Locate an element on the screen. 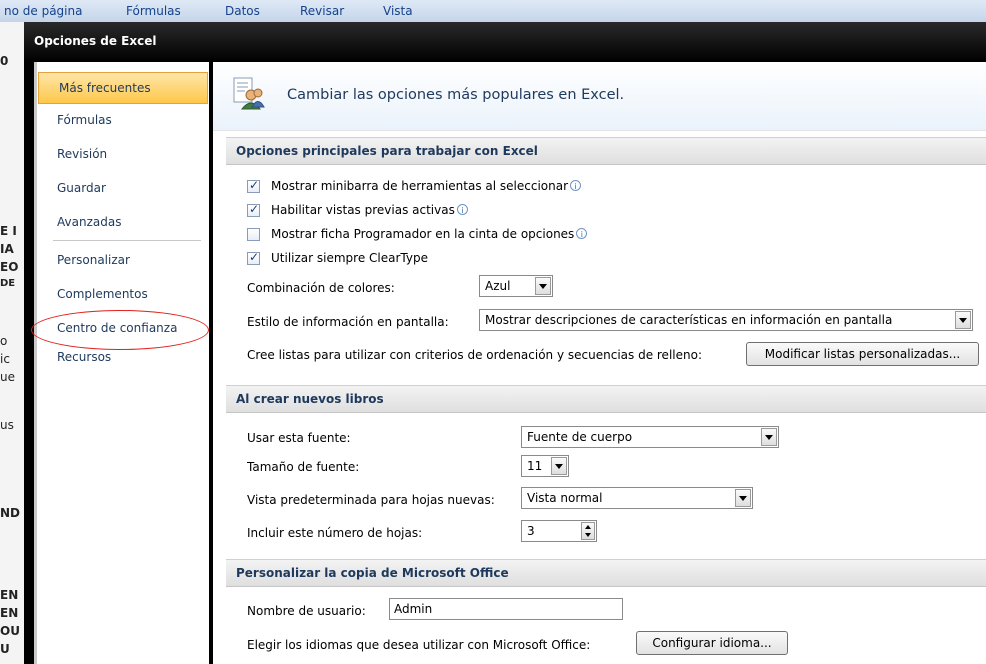 The height and width of the screenshot is (664, 986). checkbox-live-preview-label: Habilitar vistas previas activas i is located at coordinates (369, 210).